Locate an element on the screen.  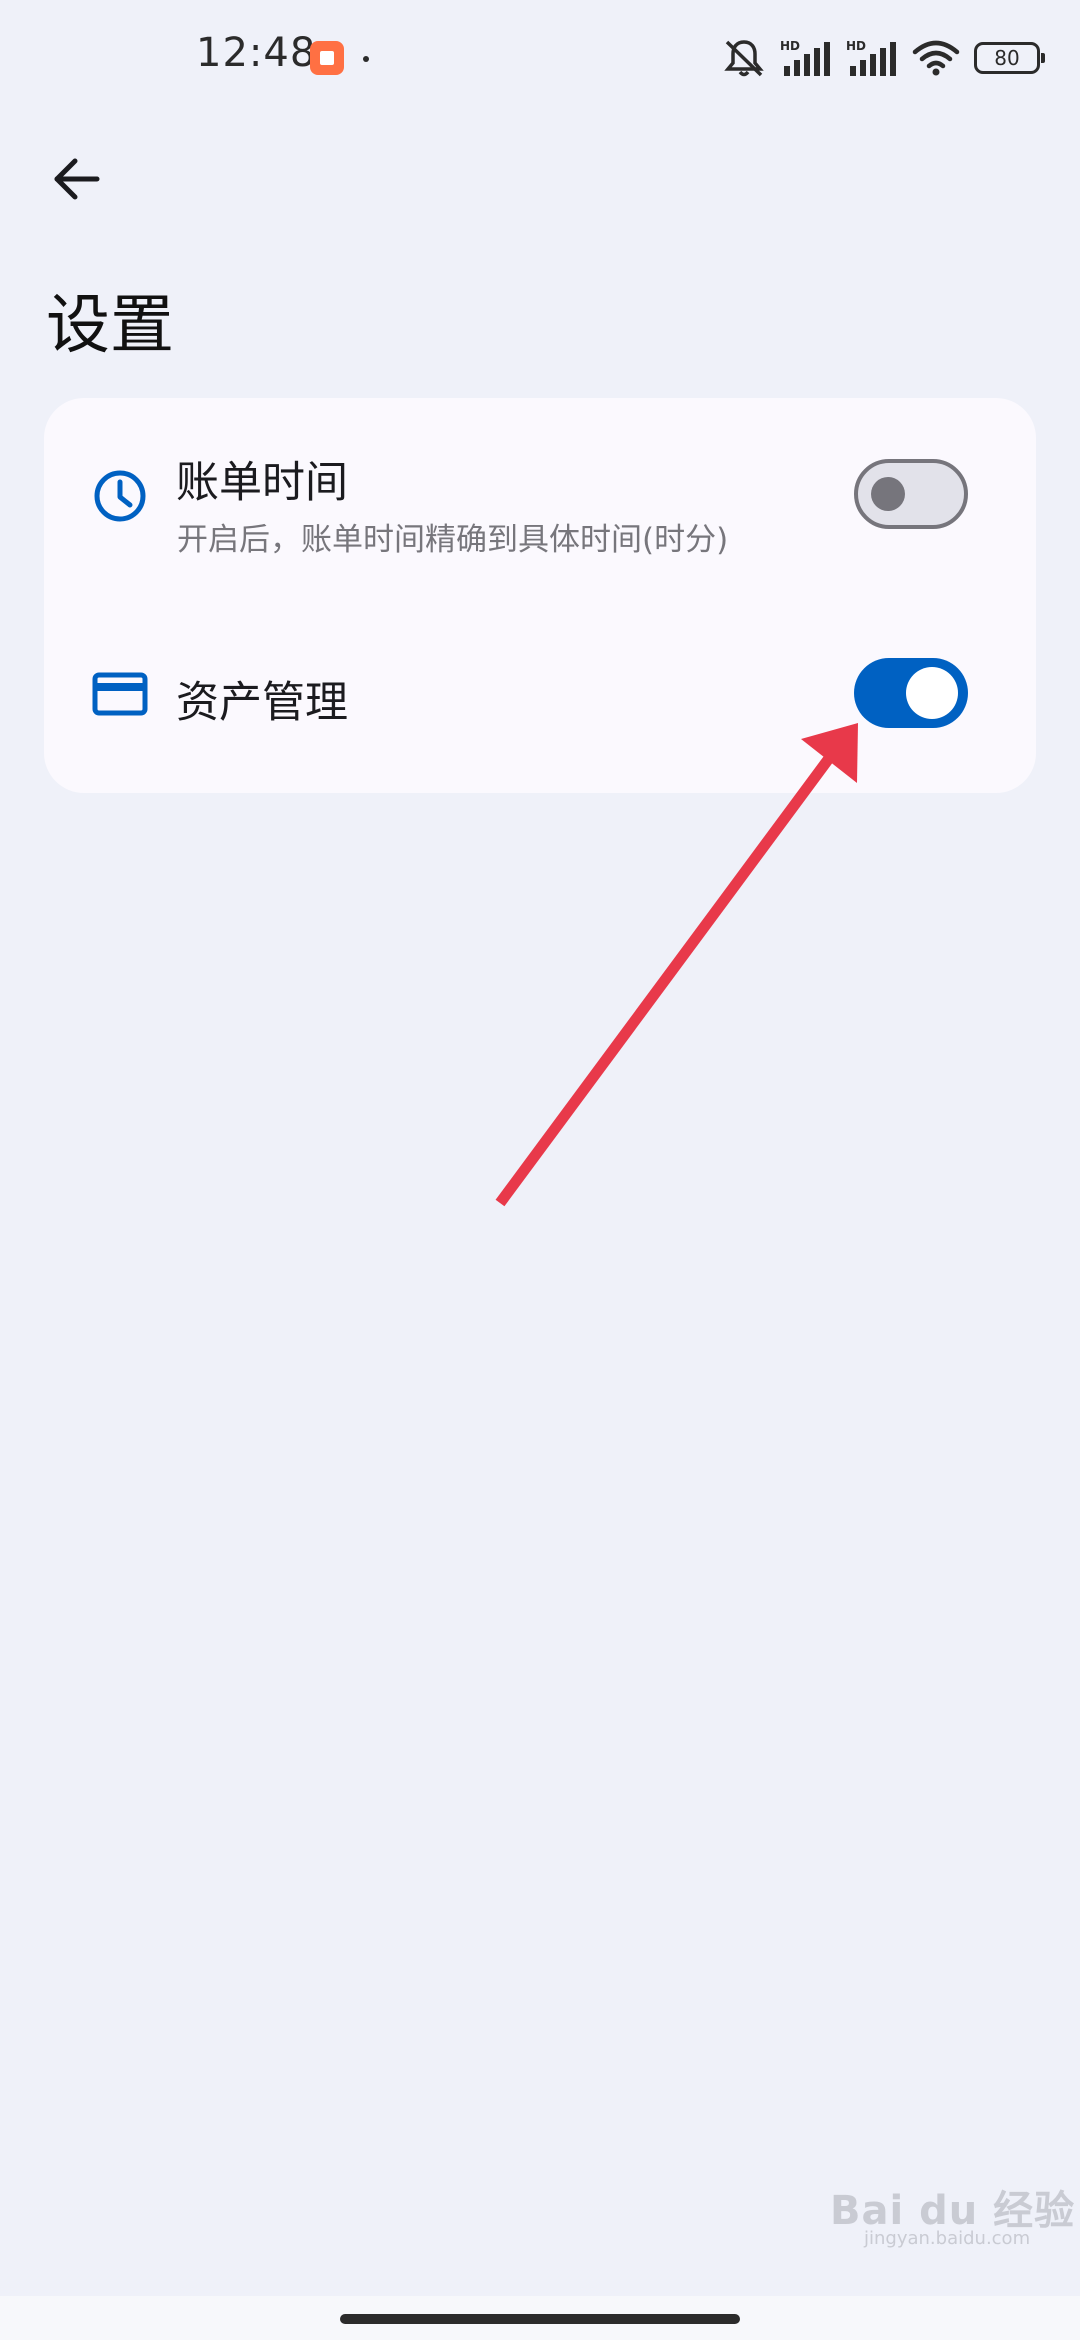
page-title: 设置 is located at coordinates (110, 326).